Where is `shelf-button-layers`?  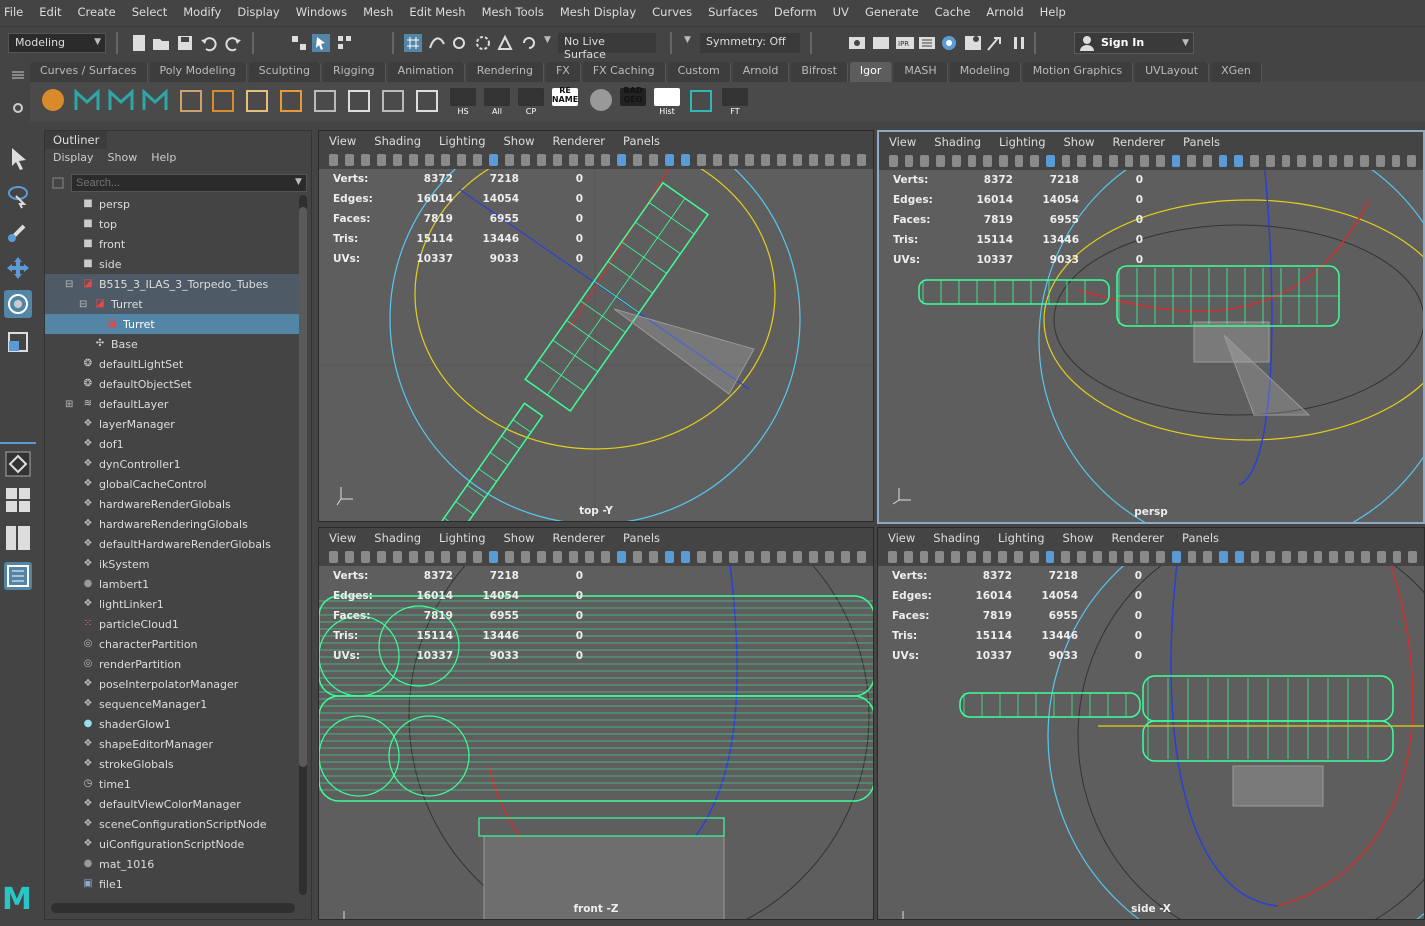
shelf-button-layers is located at coordinates (257, 101).